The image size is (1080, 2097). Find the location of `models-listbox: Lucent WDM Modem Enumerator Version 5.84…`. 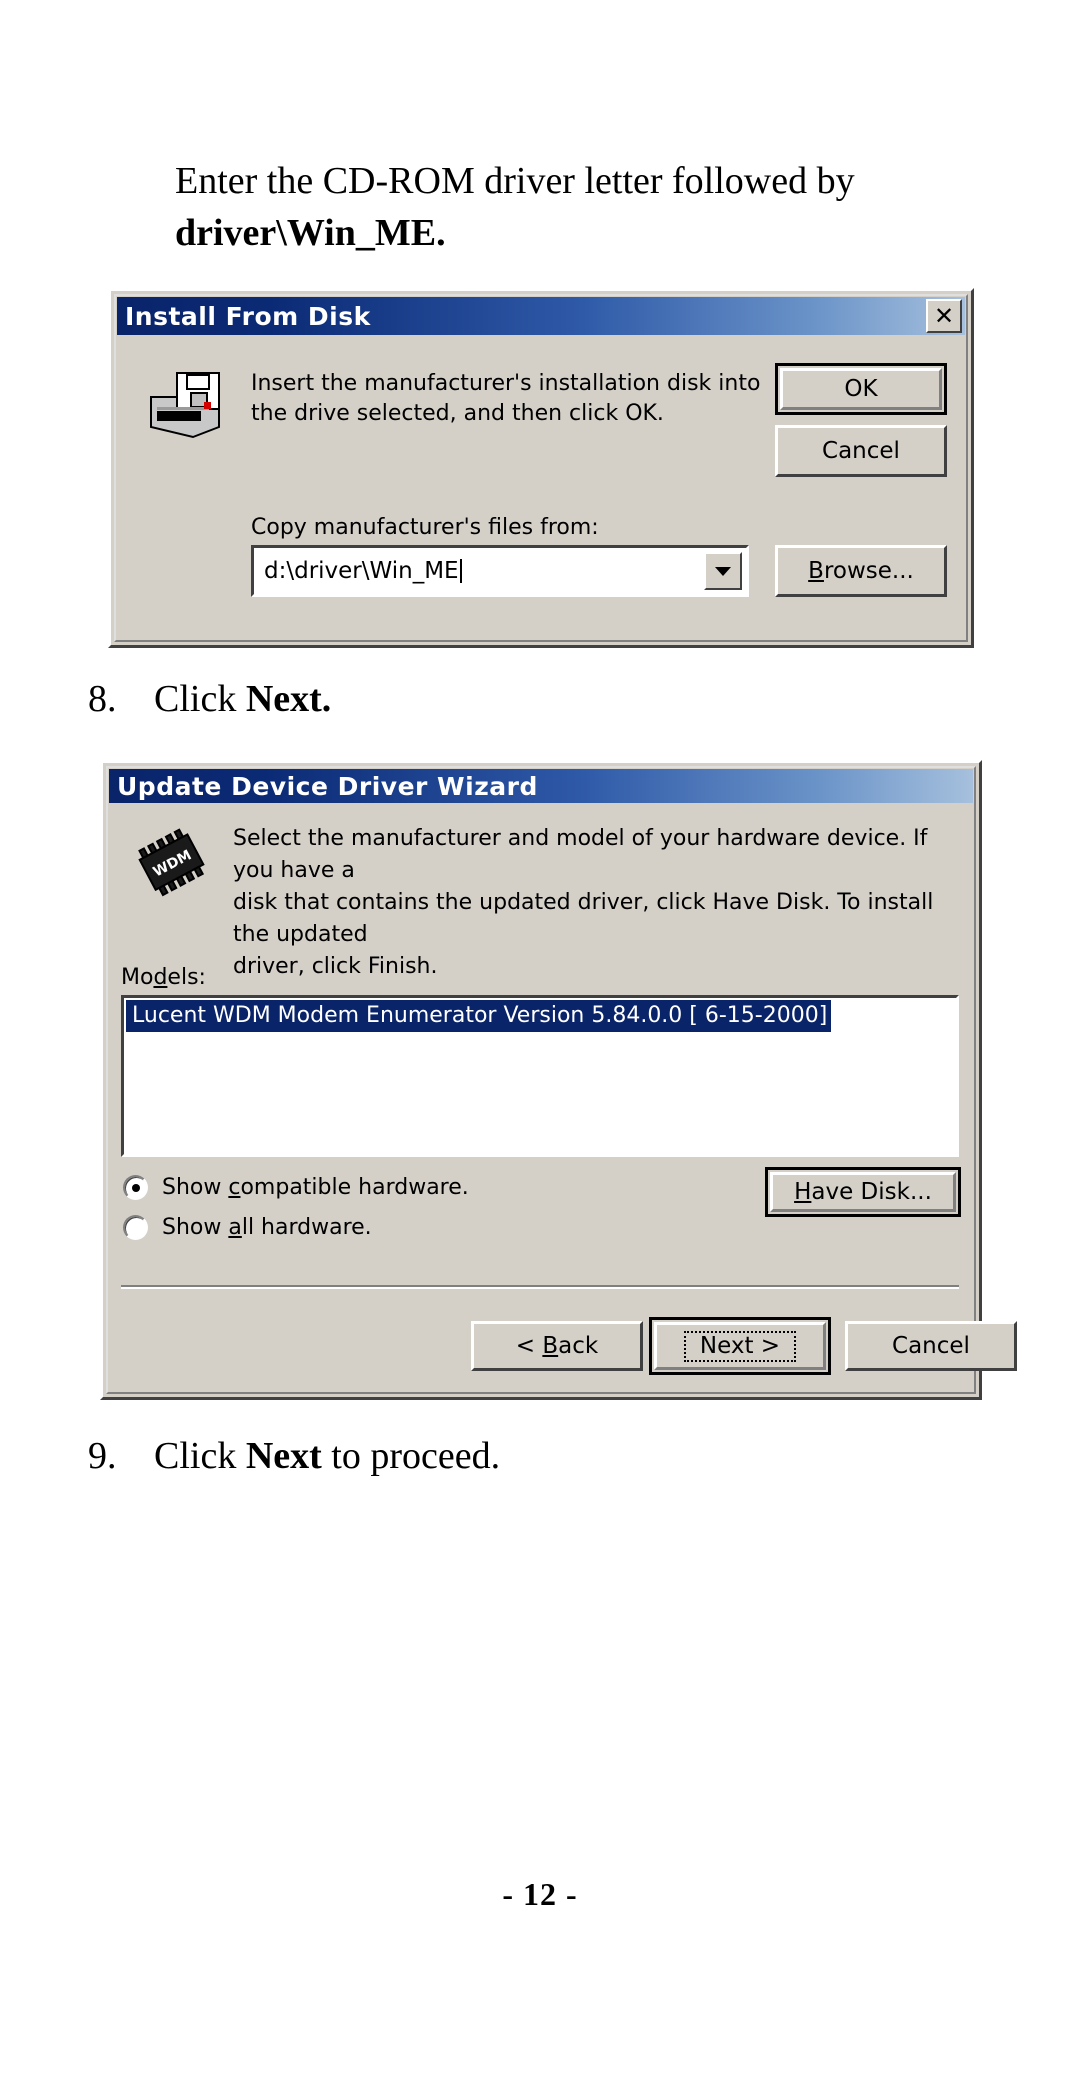

models-listbox: Lucent WDM Modem Enumerator Version 5.84… is located at coordinates (540, 1076).